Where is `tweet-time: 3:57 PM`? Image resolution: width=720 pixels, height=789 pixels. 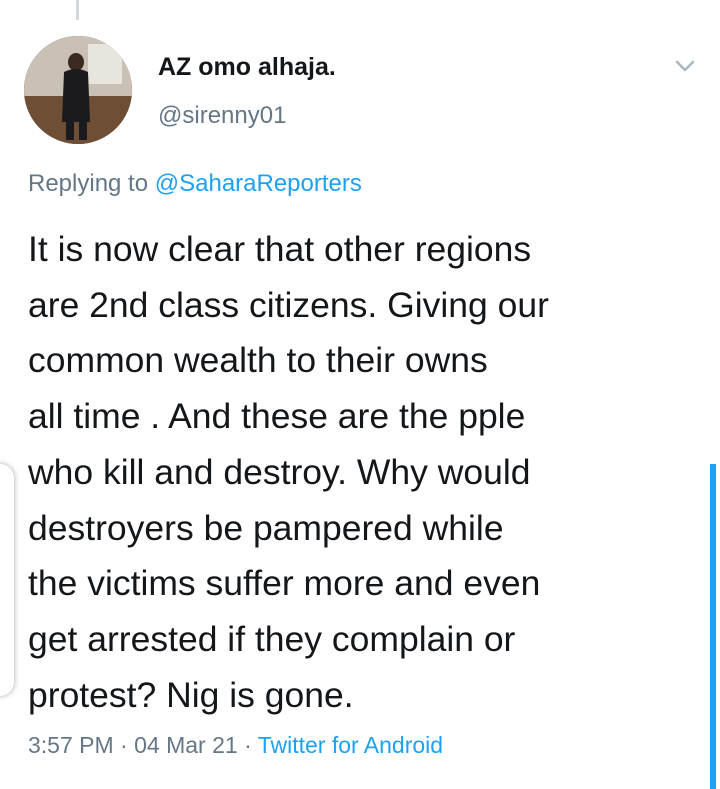 tweet-time: 3:57 PM is located at coordinates (71, 745).